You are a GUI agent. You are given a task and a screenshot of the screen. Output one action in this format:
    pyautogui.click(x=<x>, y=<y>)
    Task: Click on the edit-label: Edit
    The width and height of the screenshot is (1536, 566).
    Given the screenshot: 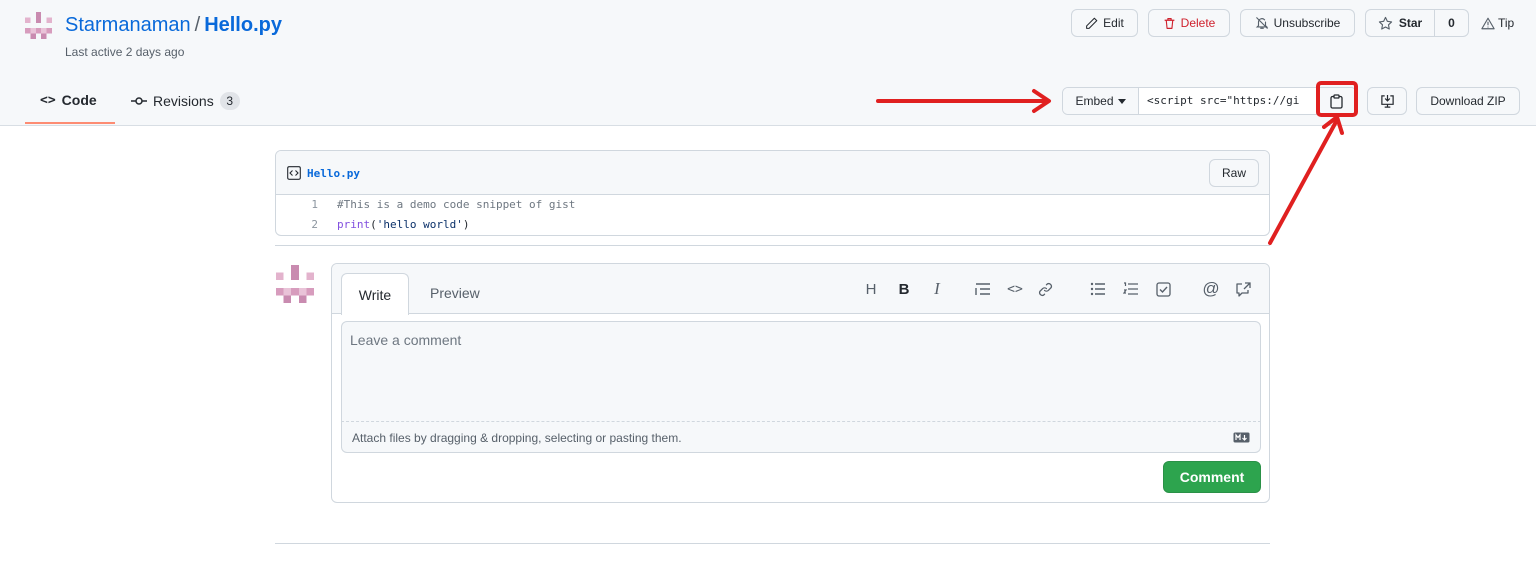 What is the action you would take?
    pyautogui.click(x=1113, y=23)
    